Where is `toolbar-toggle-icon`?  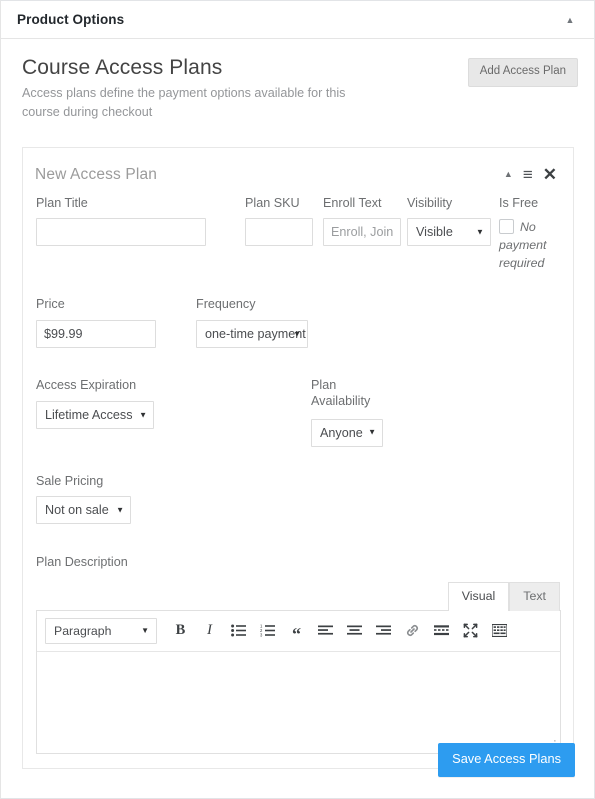
toolbar-toggle-icon is located at coordinates (499, 631).